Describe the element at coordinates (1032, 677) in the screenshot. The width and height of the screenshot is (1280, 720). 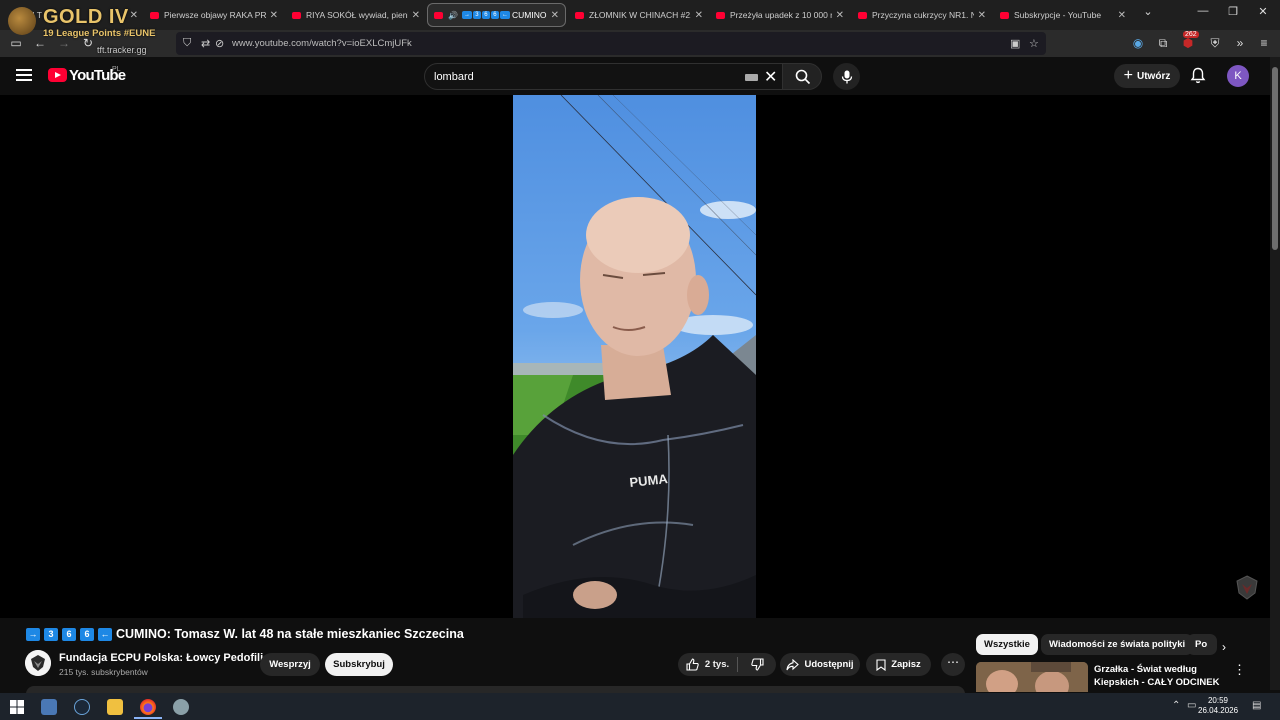
I see `related-video-thumbnail` at that location.